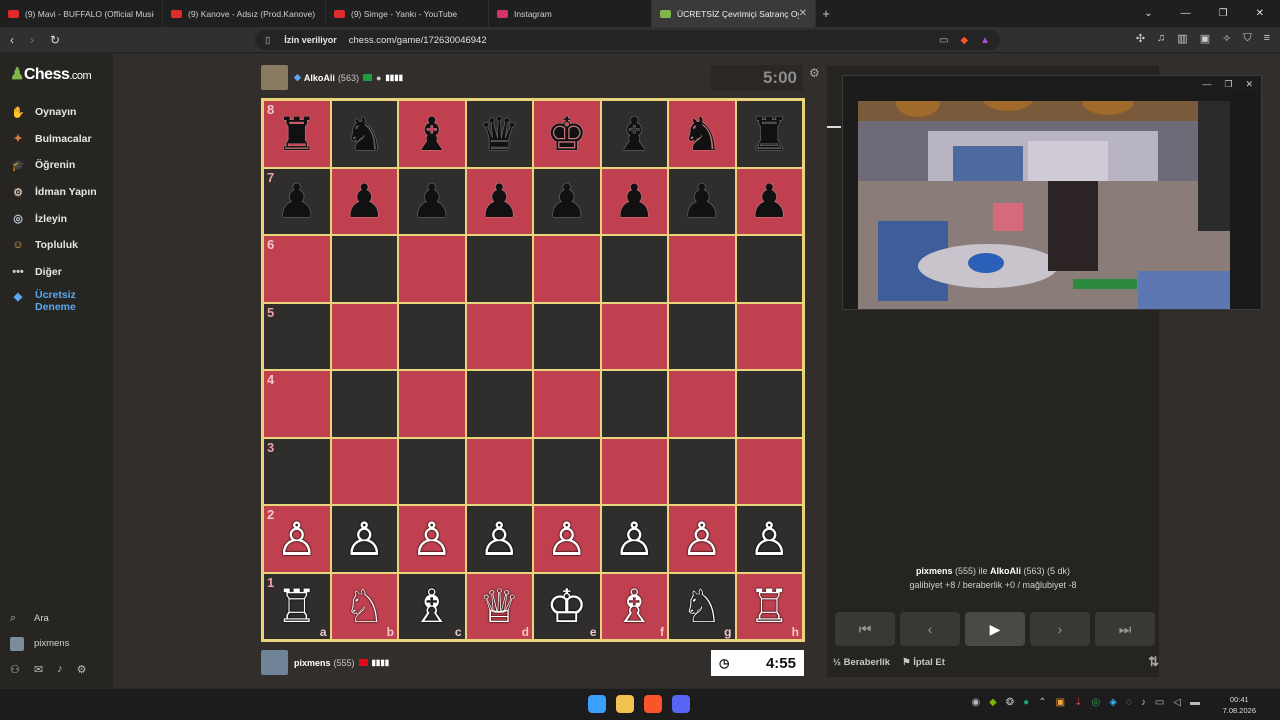 The width and height of the screenshot is (1280, 720). I want to click on sidebar-item-diğer: ••• Diğer, so click(53, 272).